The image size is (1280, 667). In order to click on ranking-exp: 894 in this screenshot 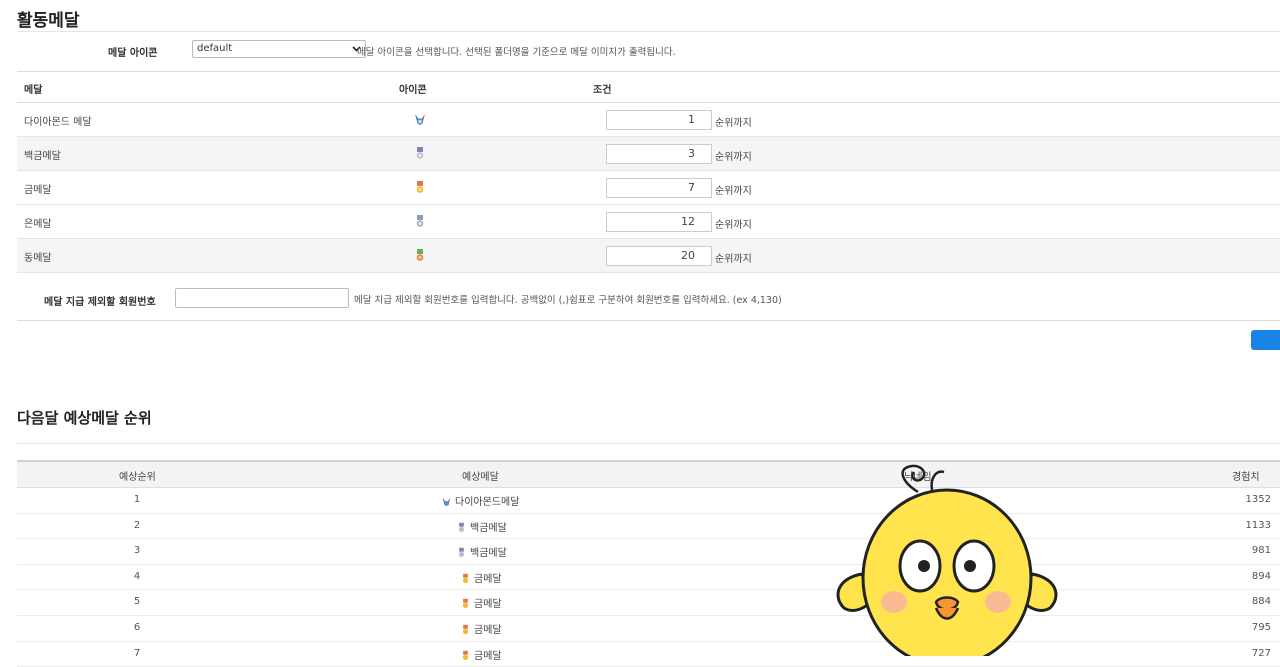, I will do `click(1261, 576)`.